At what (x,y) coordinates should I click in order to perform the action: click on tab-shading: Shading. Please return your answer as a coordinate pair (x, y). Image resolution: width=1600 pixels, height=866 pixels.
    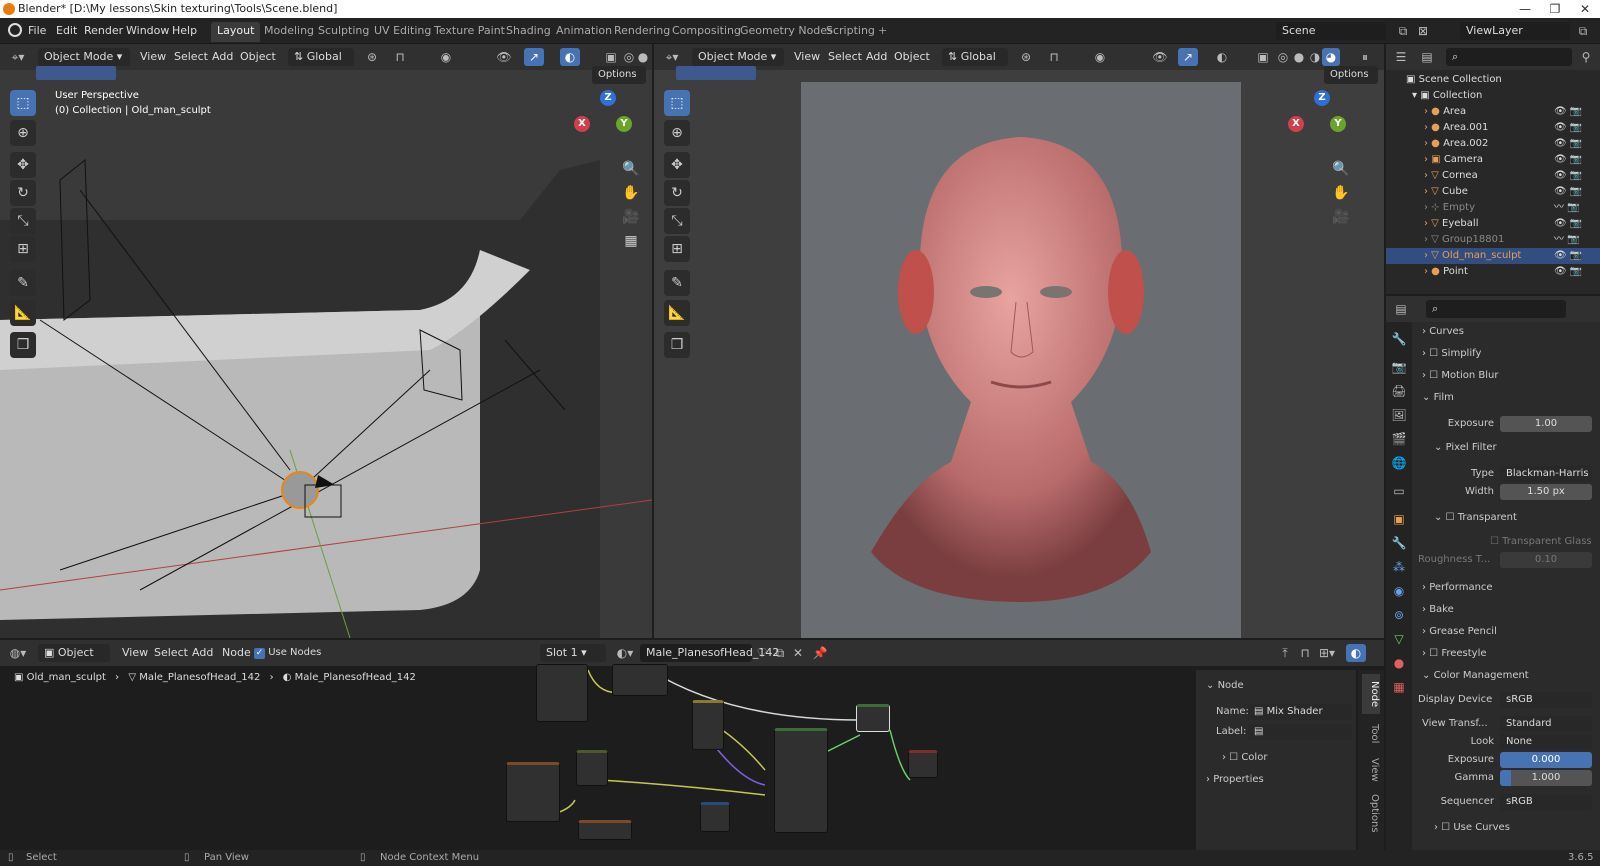
    Looking at the image, I should click on (528, 32).